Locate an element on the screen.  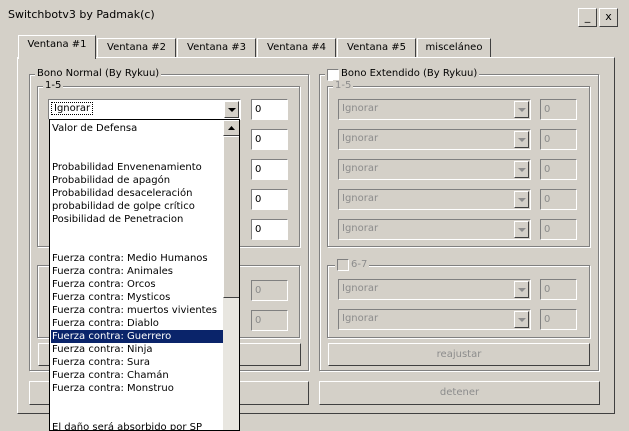
bono-normal-value-6: 0 is located at coordinates (269, 290).